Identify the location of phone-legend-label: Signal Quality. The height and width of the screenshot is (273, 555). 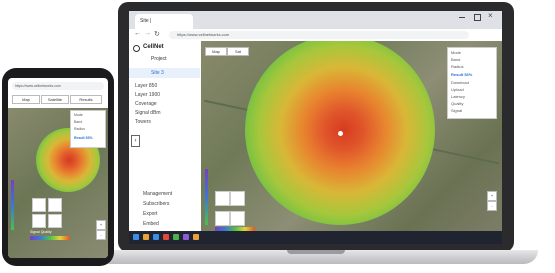
(41, 232).